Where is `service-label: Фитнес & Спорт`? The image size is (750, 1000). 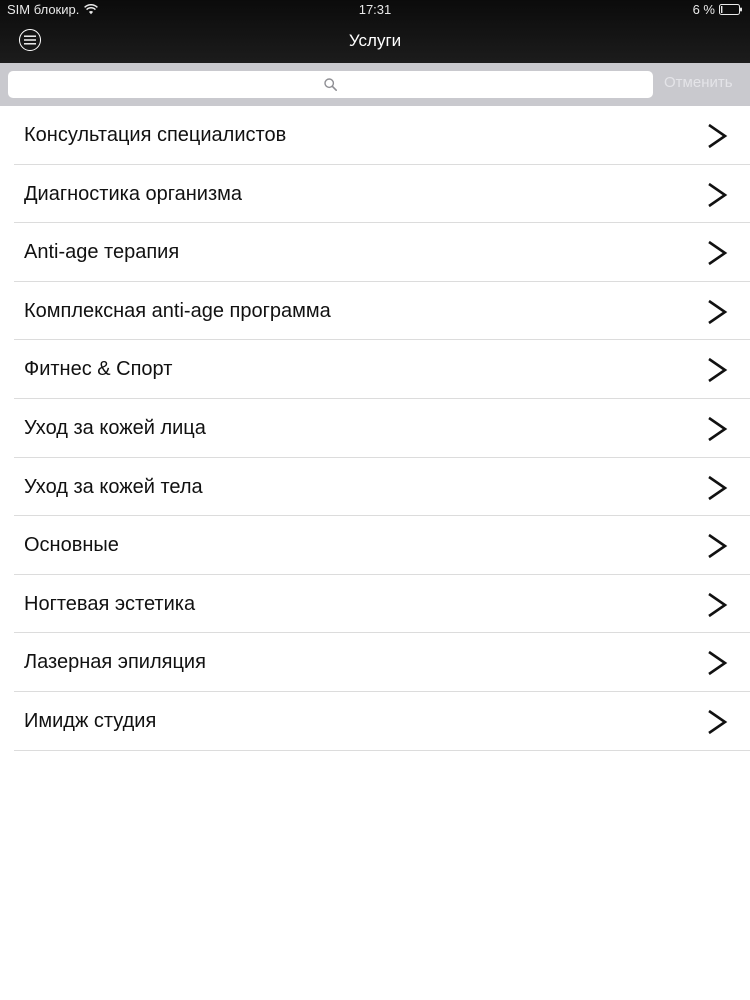
service-label: Фитнес & Спорт is located at coordinates (98, 369).